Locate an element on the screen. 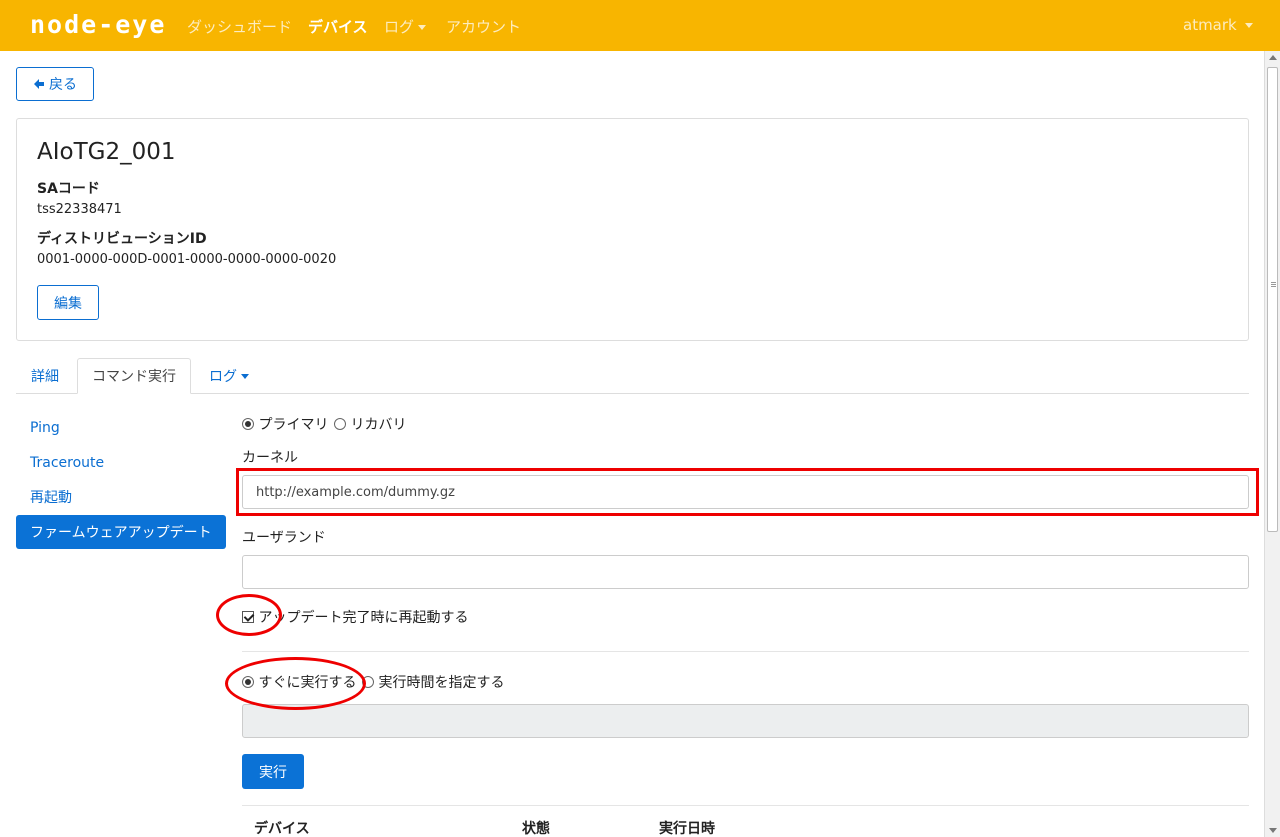 Image resolution: width=1280 pixels, height=837 pixels. back-button: 戻る is located at coordinates (55, 84).